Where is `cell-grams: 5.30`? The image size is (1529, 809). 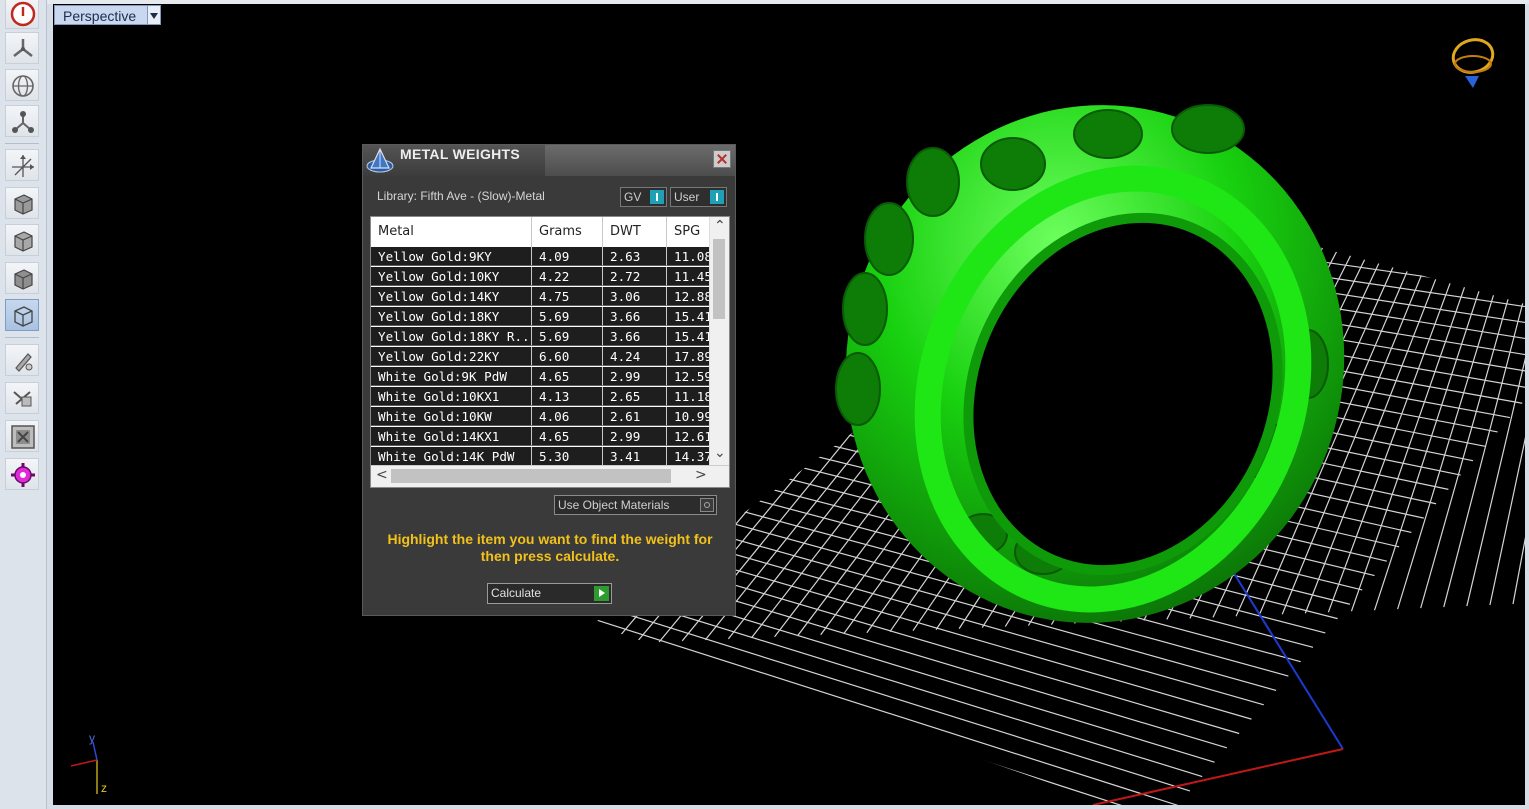
cell-grams: 5.30 is located at coordinates (567, 456).